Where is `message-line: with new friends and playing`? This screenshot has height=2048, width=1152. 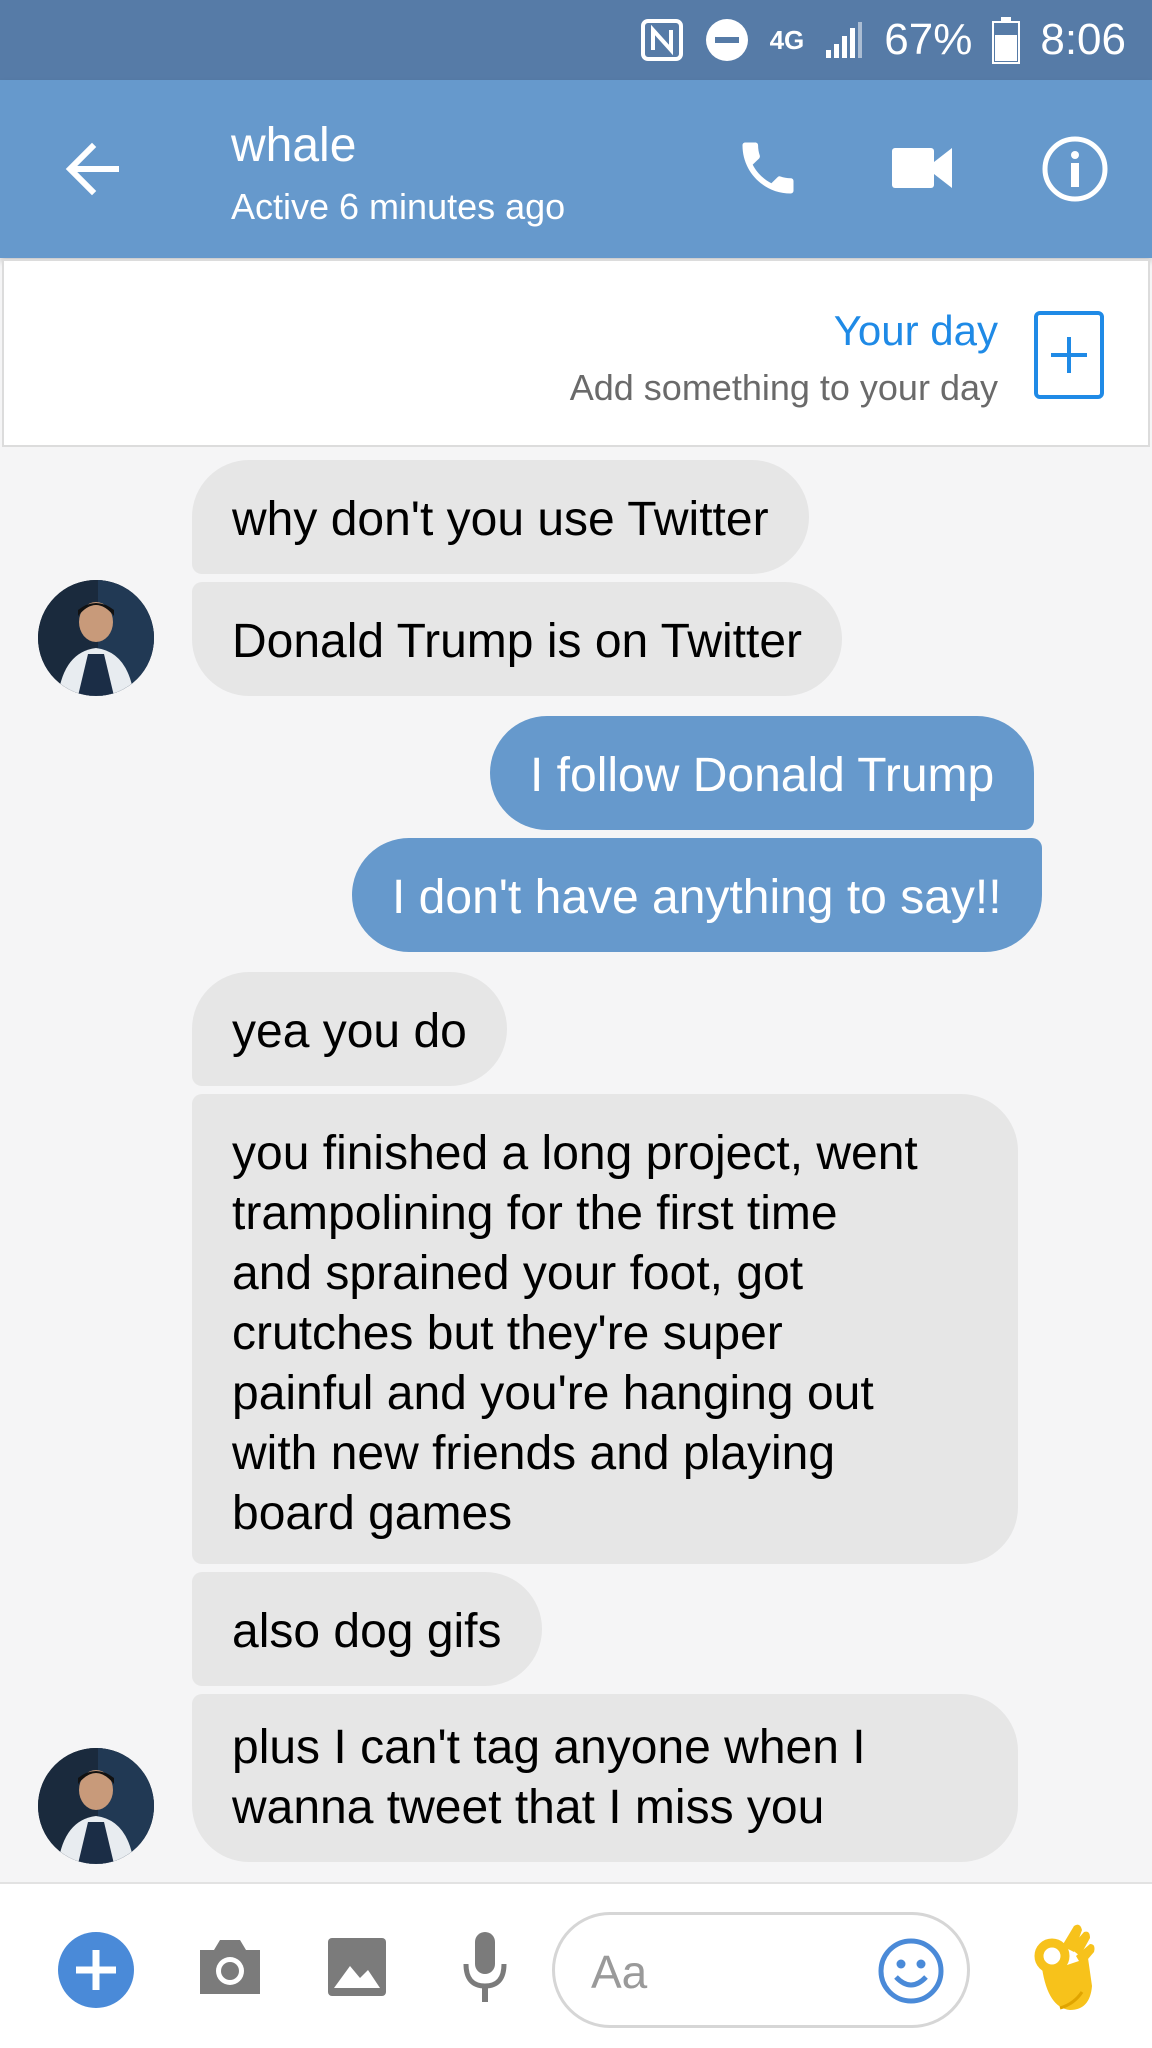
message-line: with new friends and playing is located at coordinates (534, 1453).